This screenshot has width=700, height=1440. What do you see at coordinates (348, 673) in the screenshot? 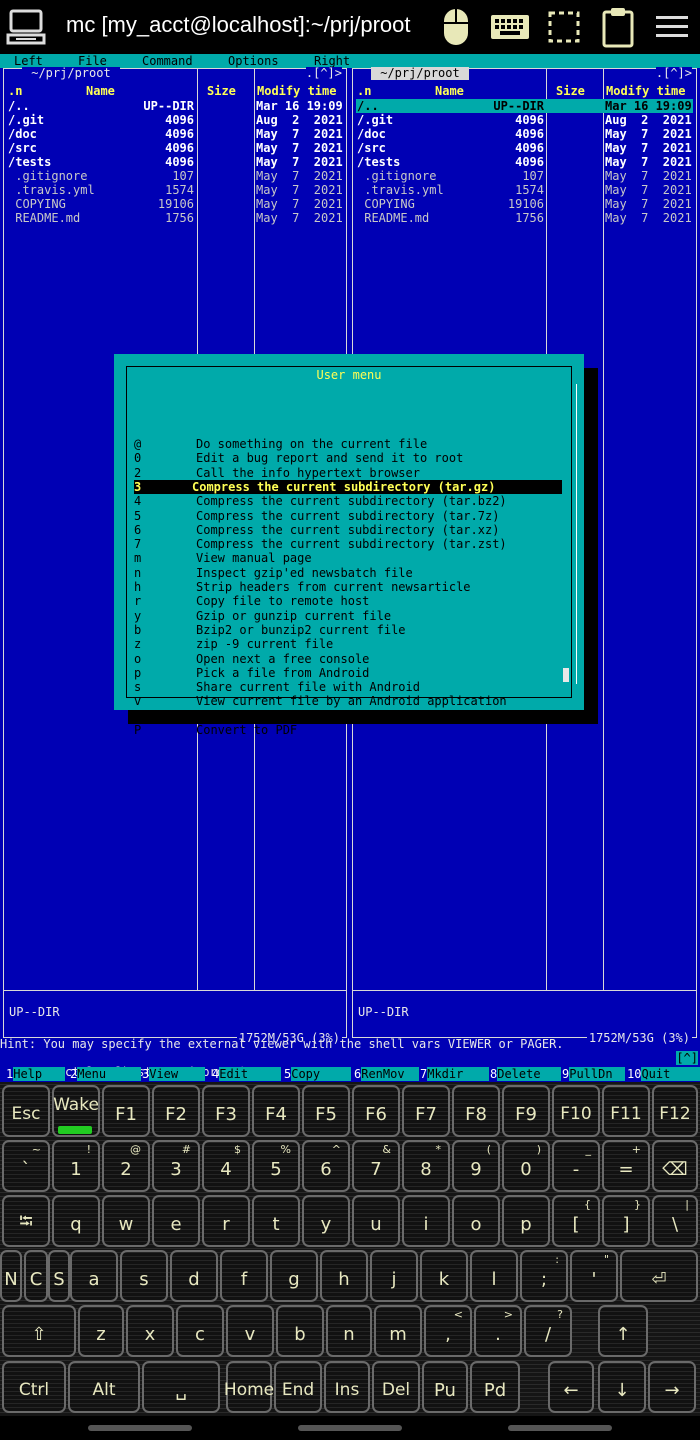
I see `user-menu-item: p Pick a file from Android` at bounding box center [348, 673].